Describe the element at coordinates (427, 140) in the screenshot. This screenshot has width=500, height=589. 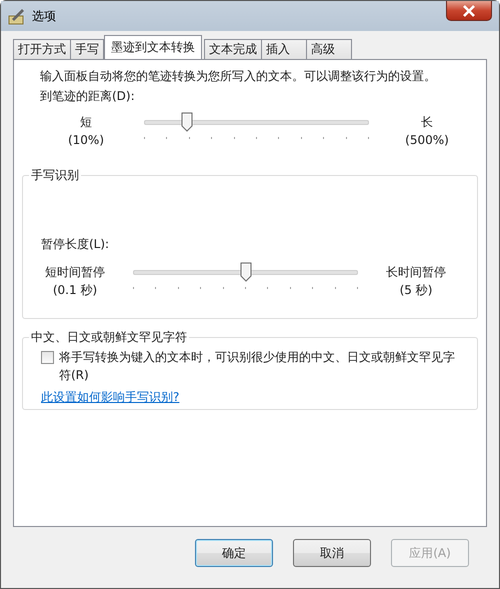
I see `slider-end-value: (500%)` at that location.